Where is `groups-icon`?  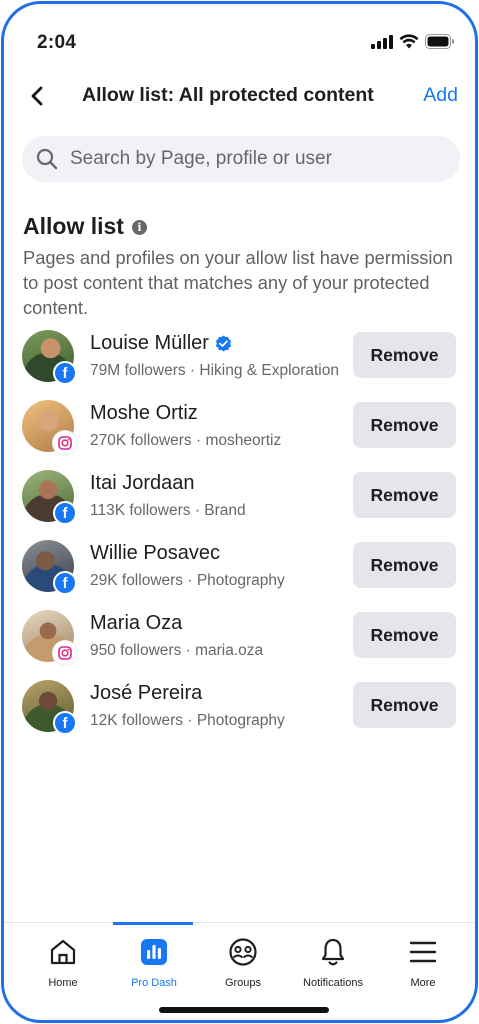 groups-icon is located at coordinates (243, 952).